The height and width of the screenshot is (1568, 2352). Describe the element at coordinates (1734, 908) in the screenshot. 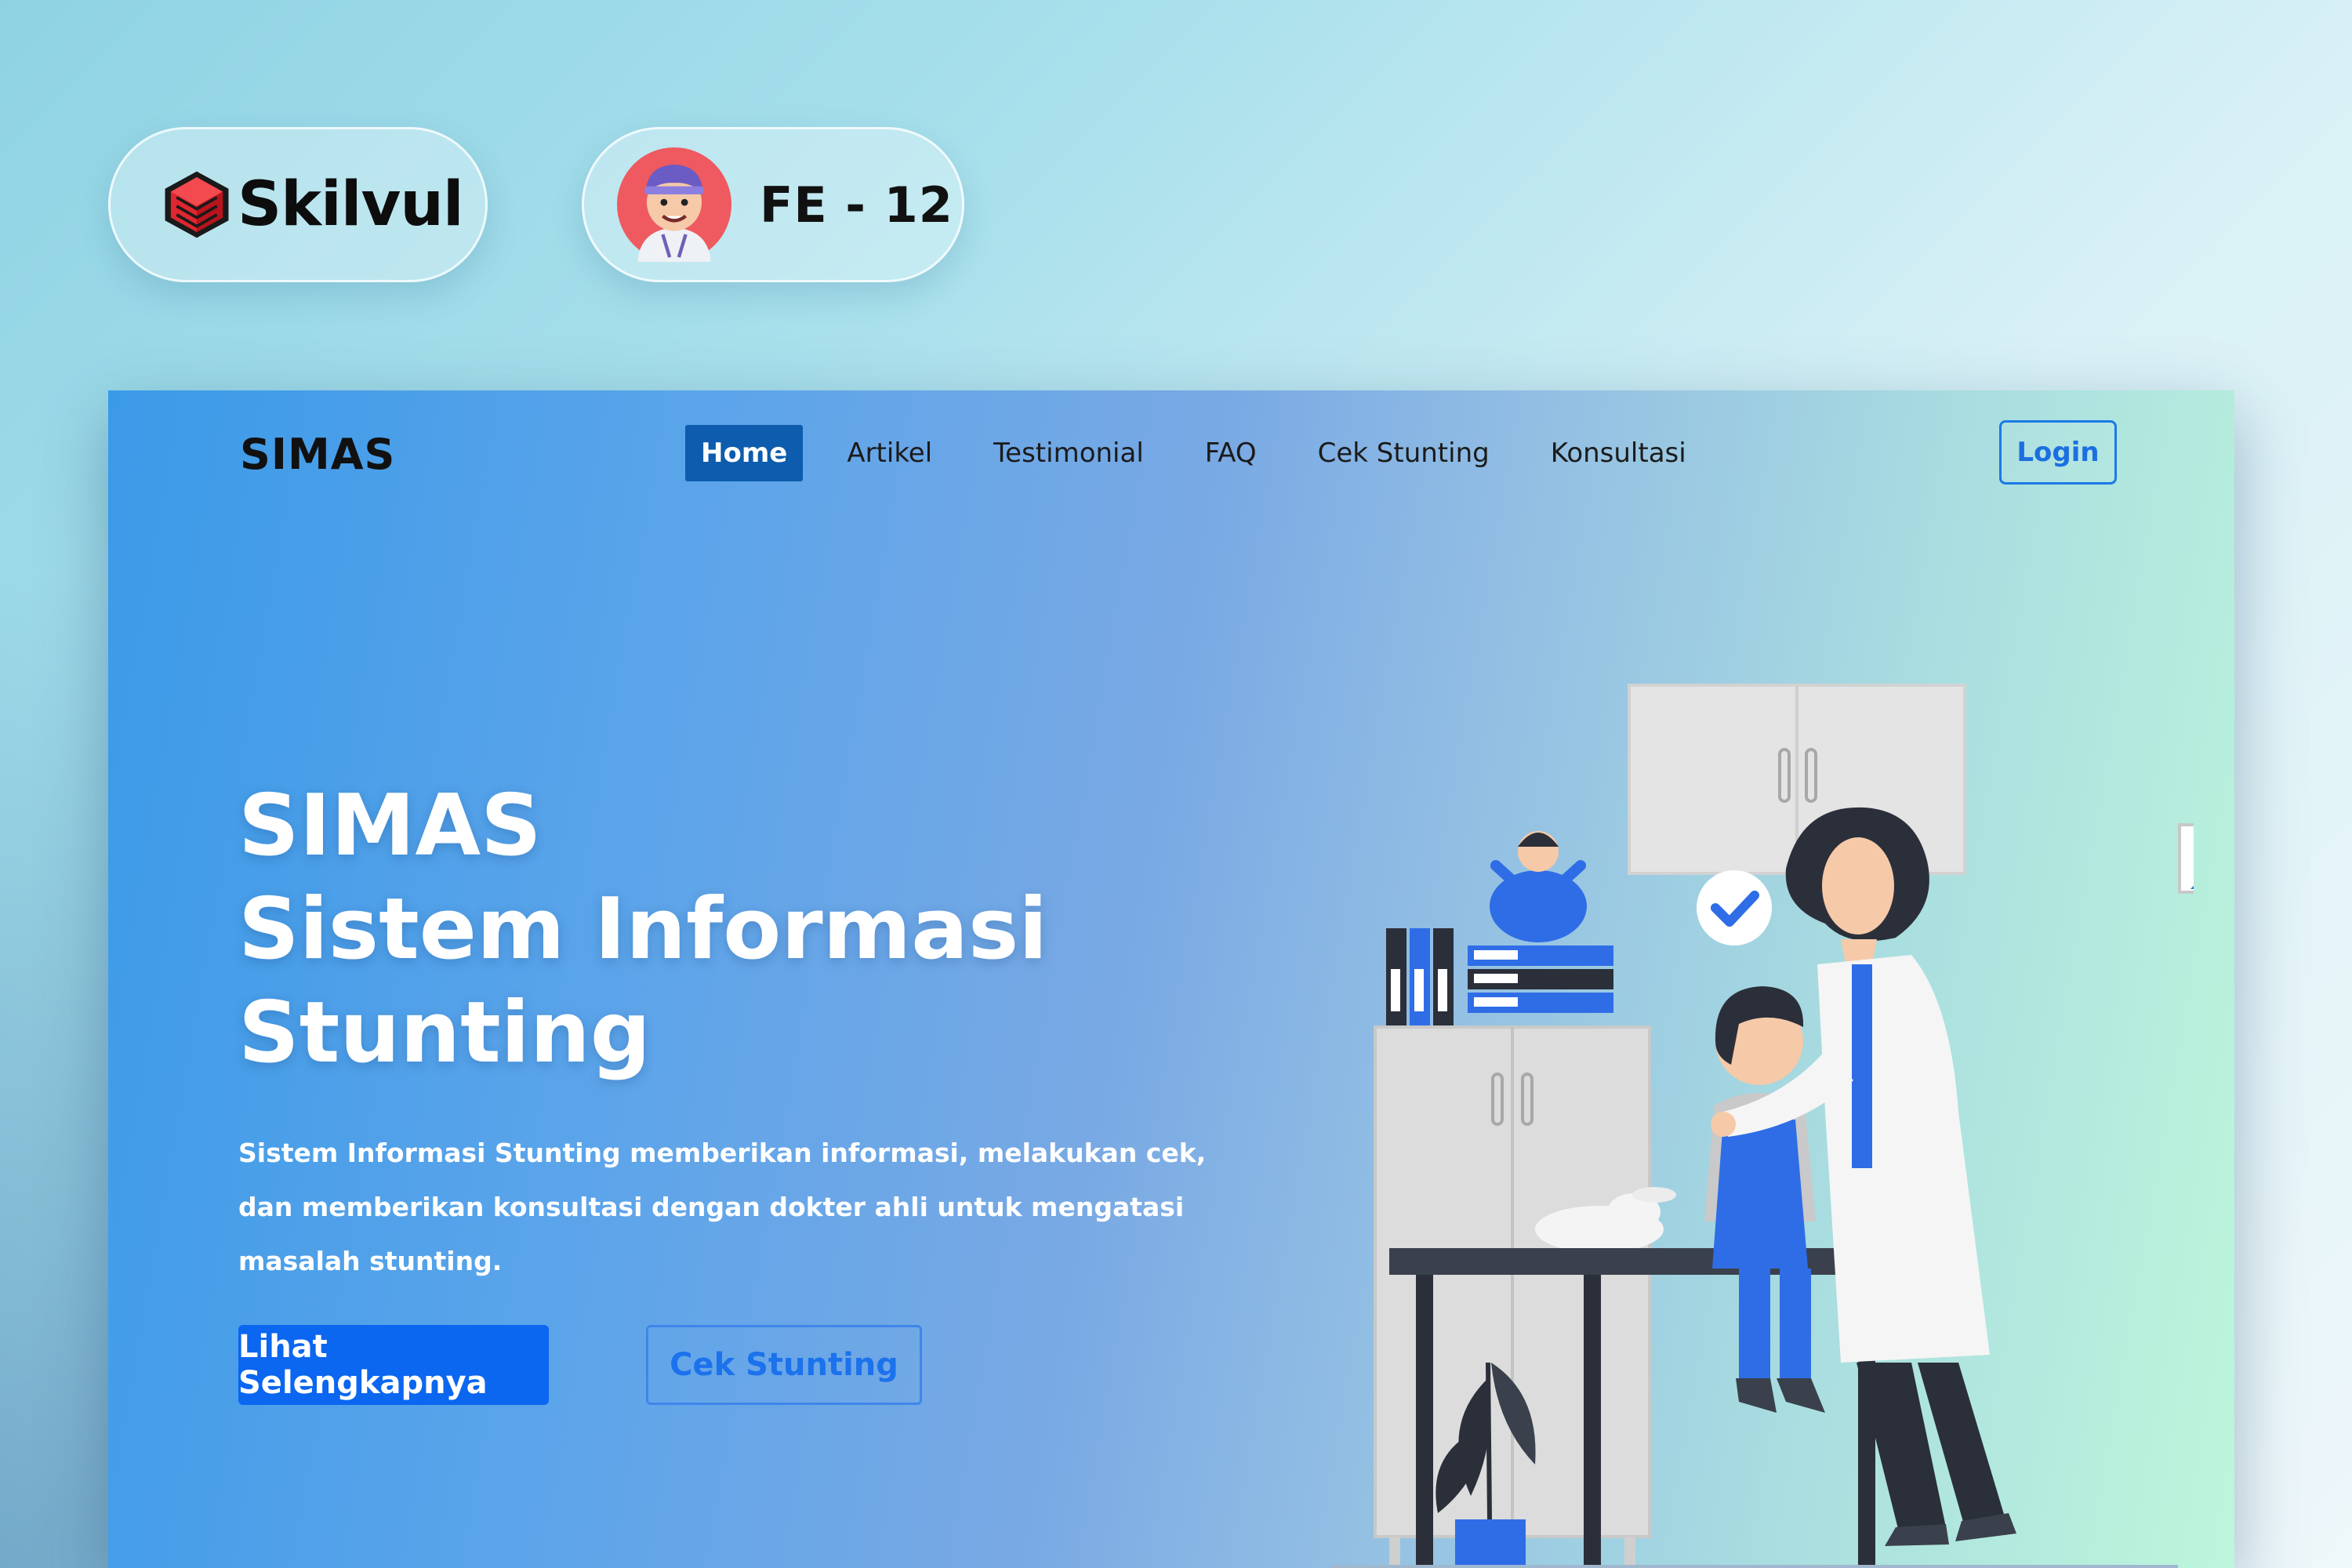

I see `check-circle-icon` at that location.